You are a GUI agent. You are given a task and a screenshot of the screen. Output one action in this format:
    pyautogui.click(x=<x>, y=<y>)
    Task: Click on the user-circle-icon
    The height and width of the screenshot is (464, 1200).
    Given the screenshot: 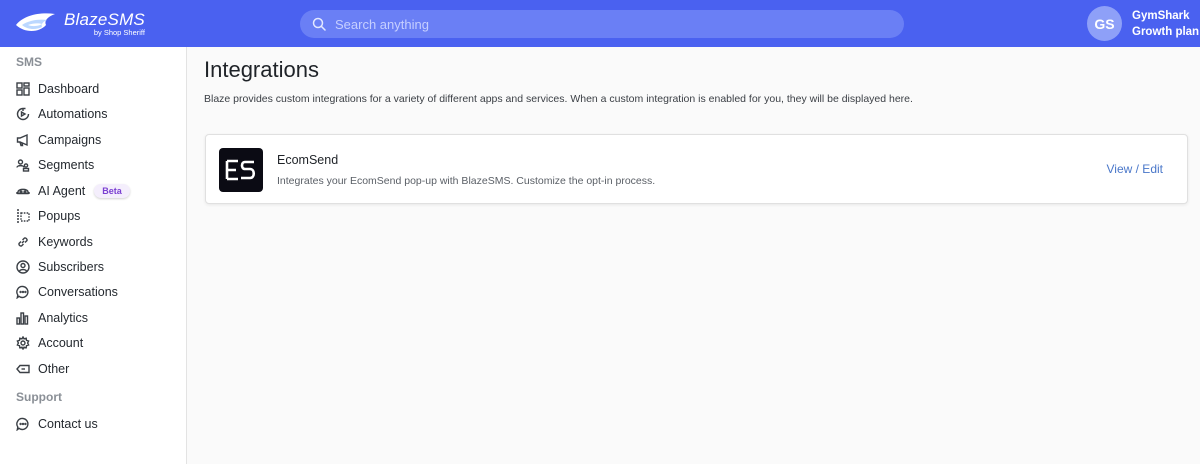 What is the action you would take?
    pyautogui.click(x=23, y=267)
    